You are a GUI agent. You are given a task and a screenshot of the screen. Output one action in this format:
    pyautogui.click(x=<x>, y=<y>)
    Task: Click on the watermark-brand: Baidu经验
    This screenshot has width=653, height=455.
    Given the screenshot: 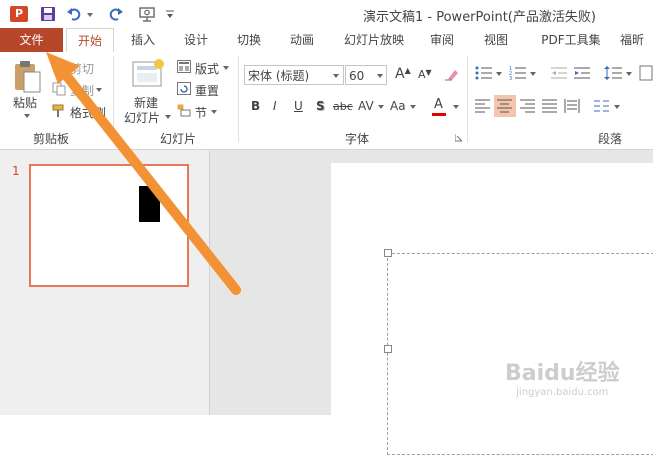 What is the action you would take?
    pyautogui.click(x=562, y=373)
    